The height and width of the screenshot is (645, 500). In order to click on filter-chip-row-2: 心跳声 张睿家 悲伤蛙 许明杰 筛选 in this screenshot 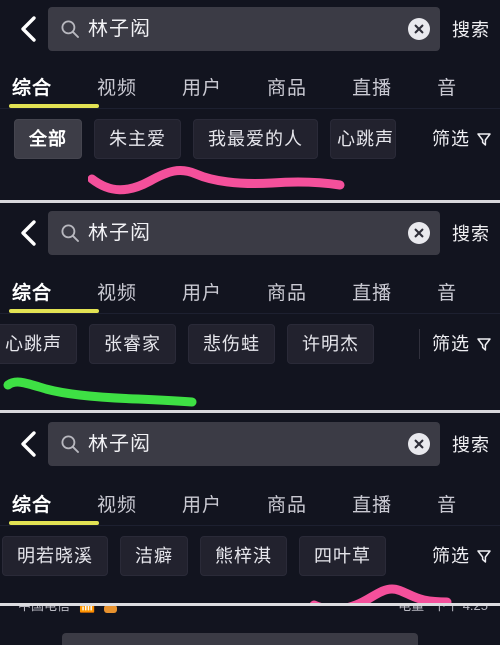, I will do `click(250, 344)`.